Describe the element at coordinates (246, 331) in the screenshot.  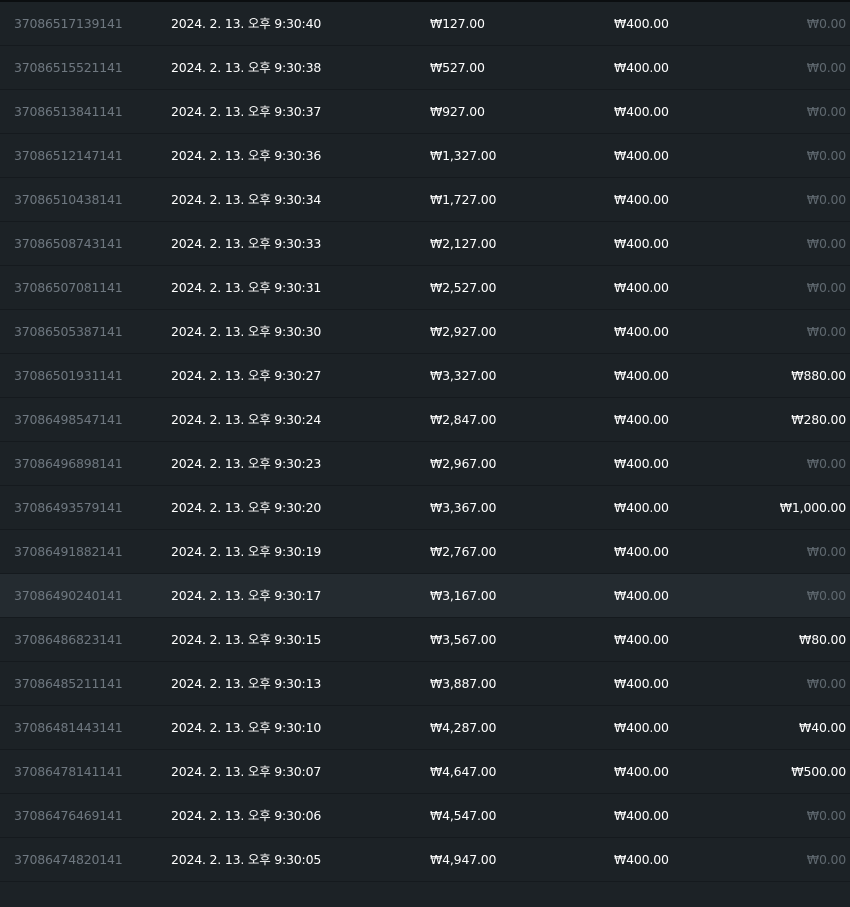
I see `round-time: 2024. 2. 13. 오후 9:30:30` at that location.